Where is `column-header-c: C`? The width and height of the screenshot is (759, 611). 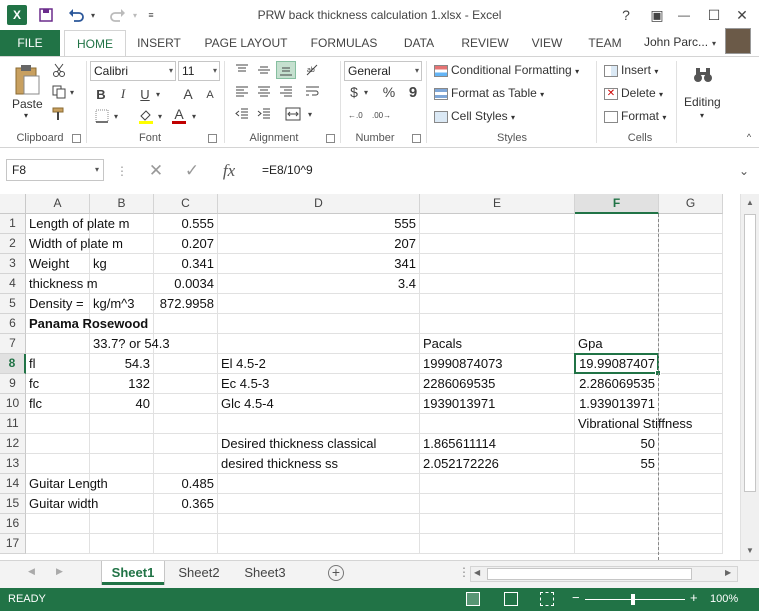
column-header-c: C is located at coordinates (186, 204).